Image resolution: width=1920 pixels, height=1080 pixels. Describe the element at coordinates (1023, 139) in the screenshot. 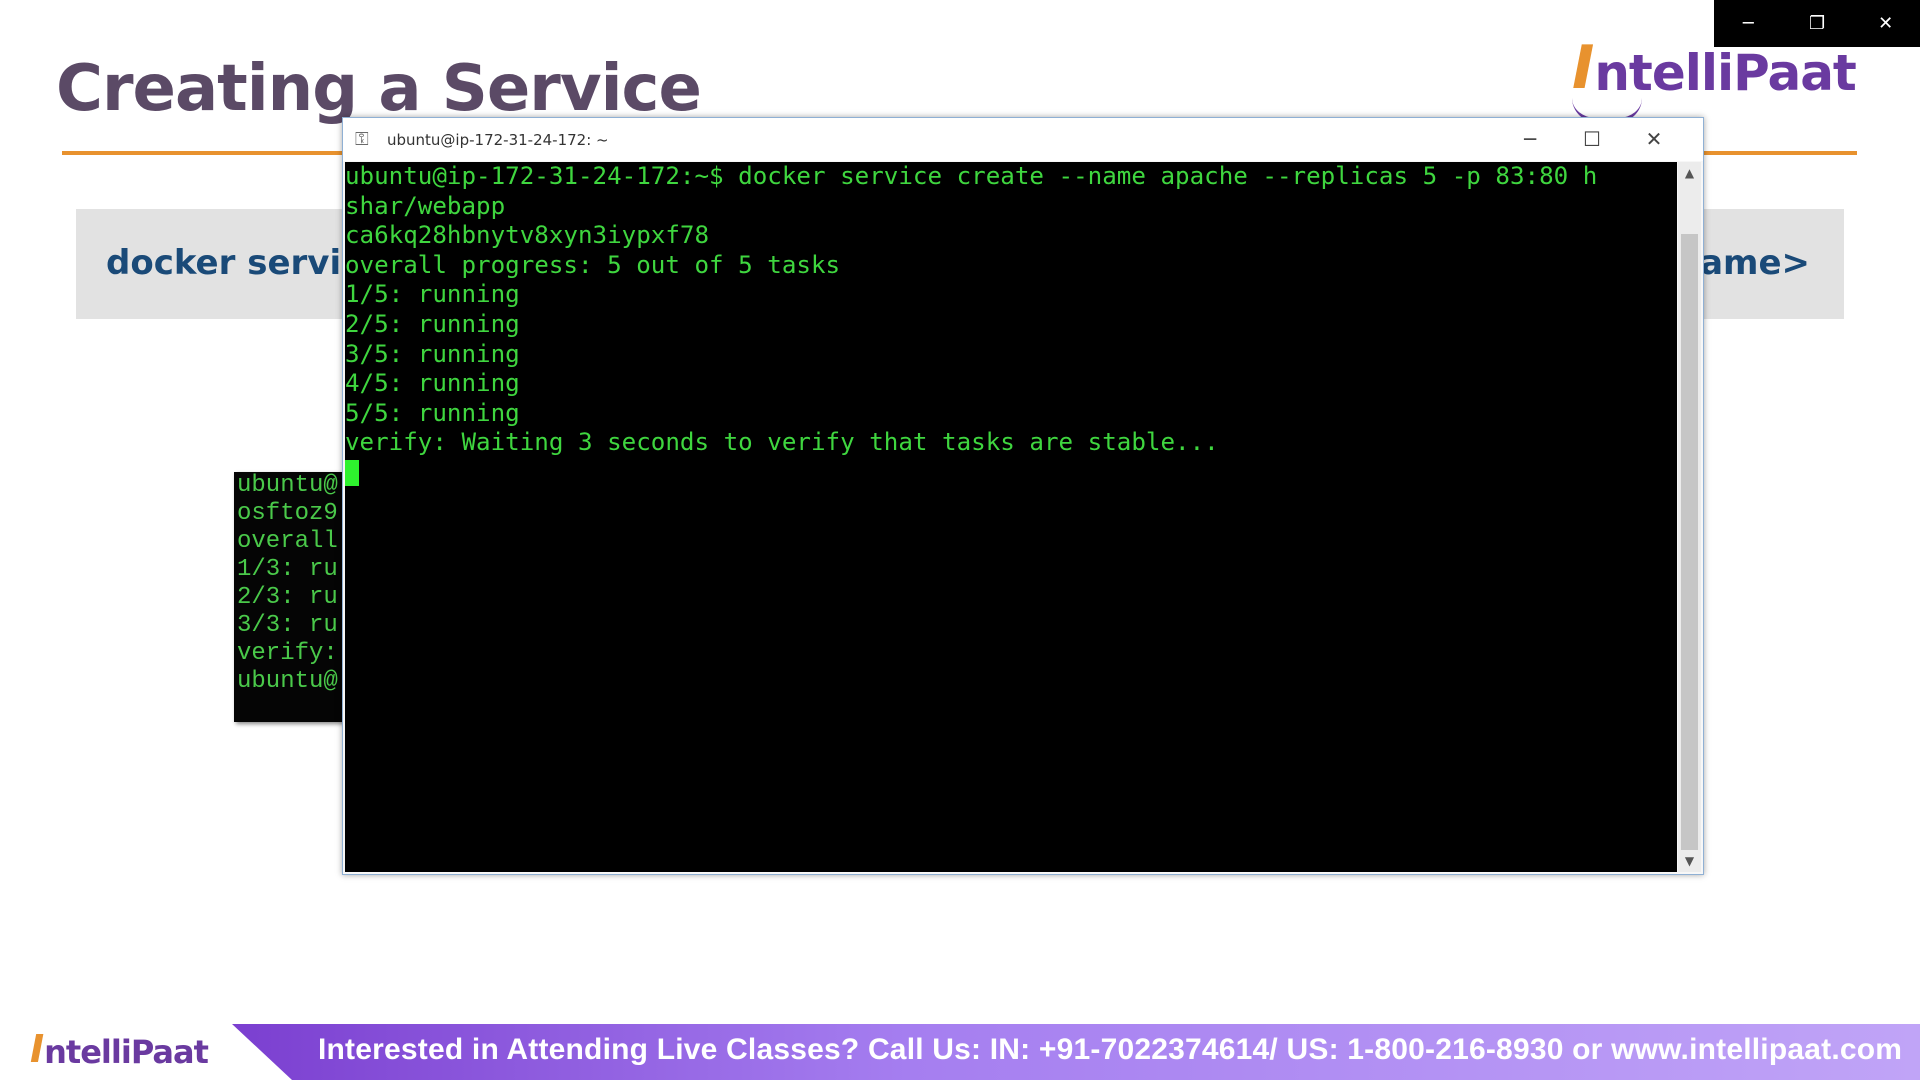

I see `terminal-titlebar: ⚿ ubuntu@ip-172-31-24-172: ~ ─ ☐ ✕` at that location.